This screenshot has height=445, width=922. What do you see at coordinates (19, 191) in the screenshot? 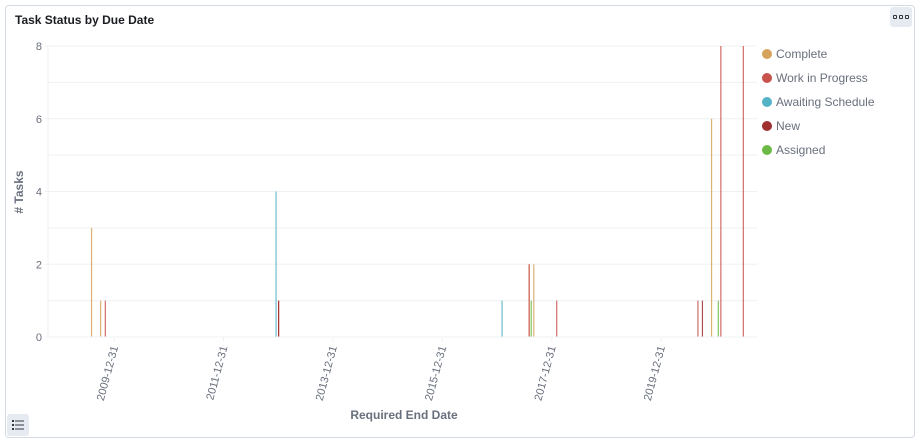
I see `y-axis-label: # Tasks` at bounding box center [19, 191].